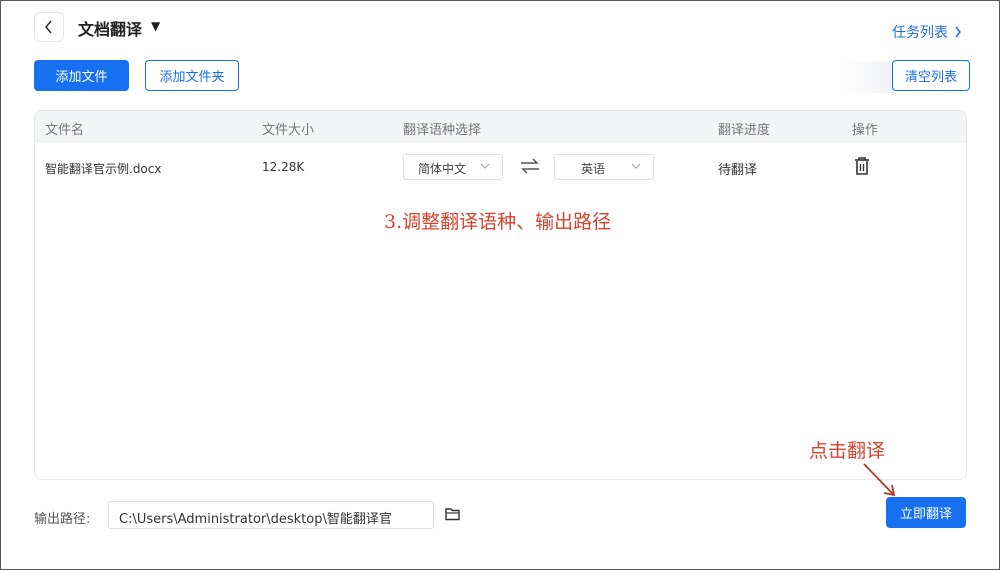  I want to click on output-path-field: C:\Users\Administrator\desktop\智能翻译官, so click(271, 515).